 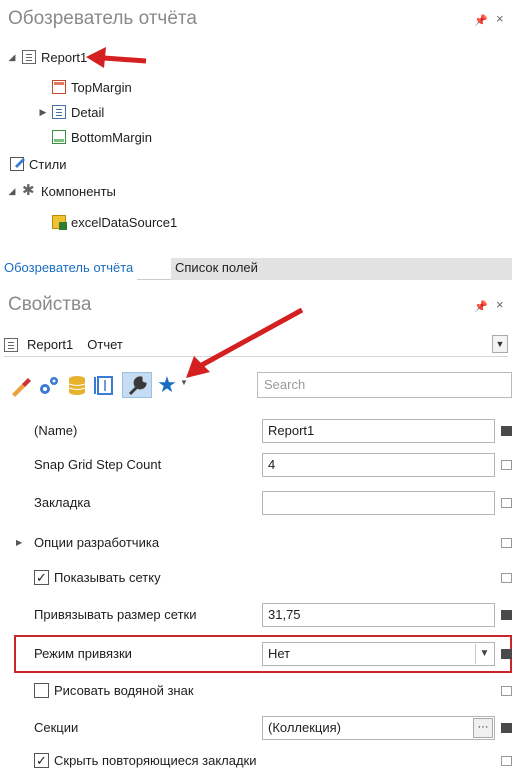 What do you see at coordinates (378, 465) in the screenshot?
I see `snap-grid-field: 4` at bounding box center [378, 465].